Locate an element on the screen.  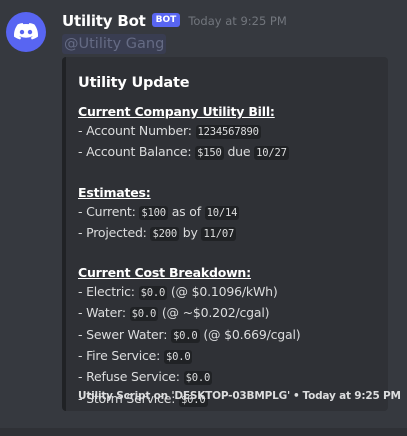
current-label: - Current: is located at coordinates (109, 211).